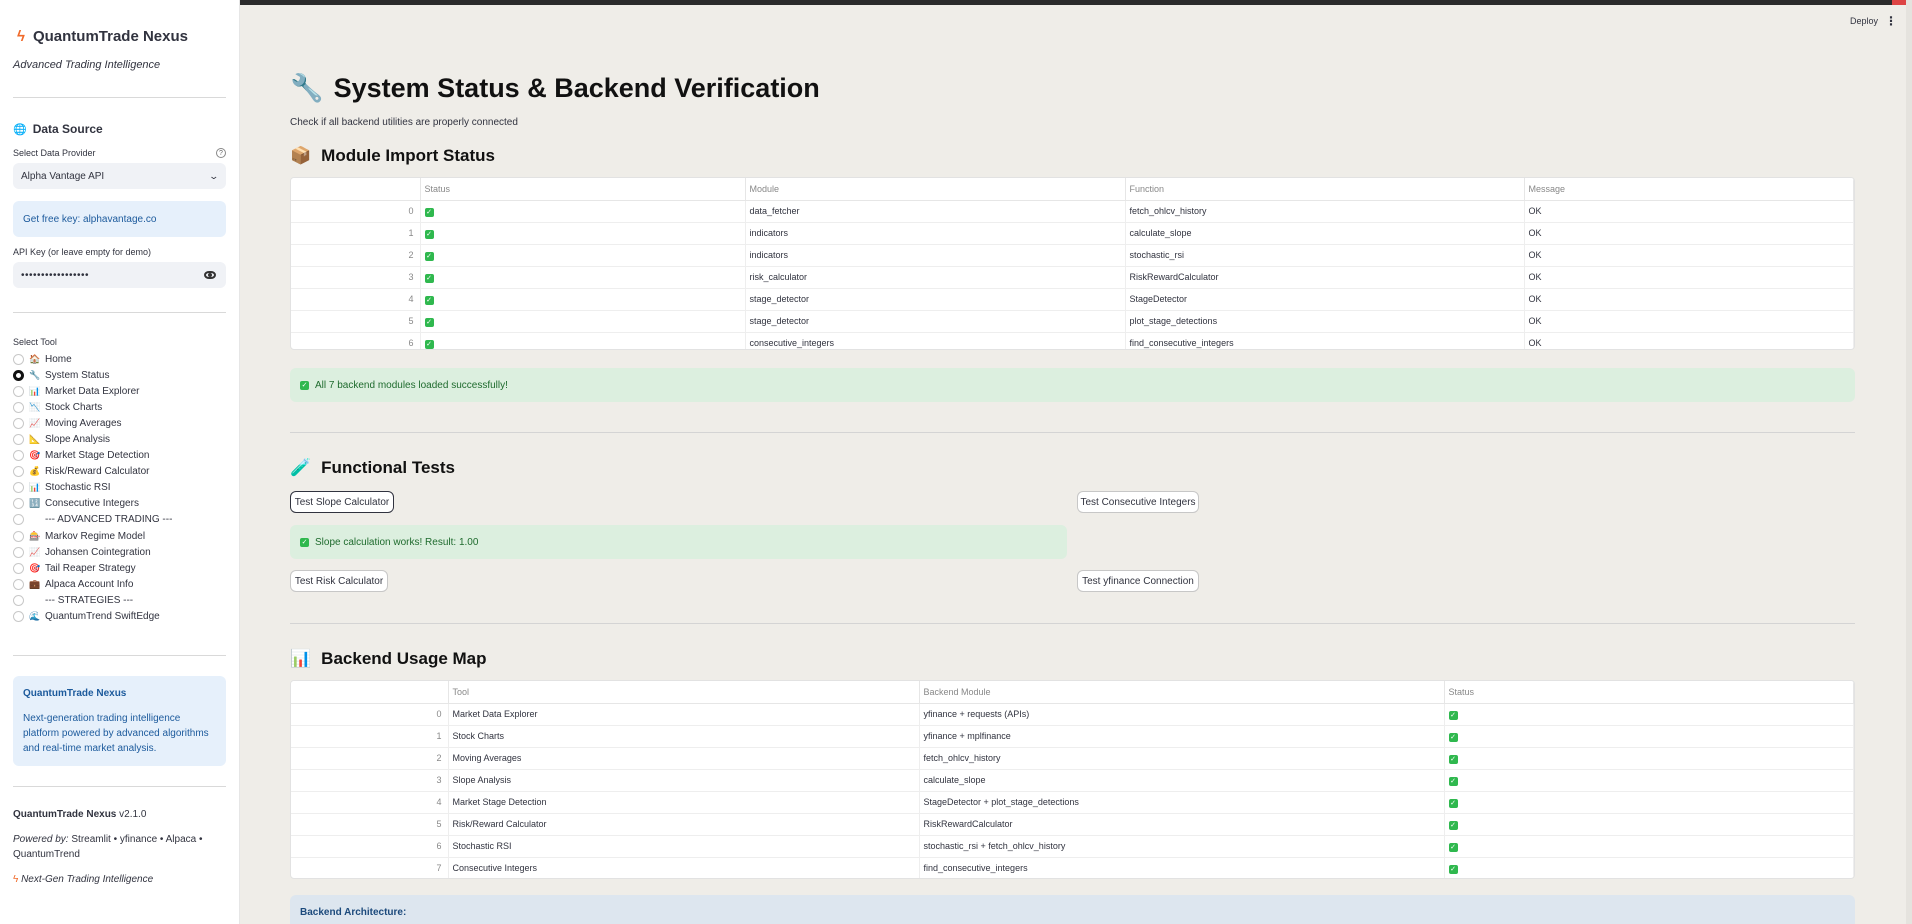  Describe the element at coordinates (35, 406) in the screenshot. I see `tool-icon: 📉` at that location.